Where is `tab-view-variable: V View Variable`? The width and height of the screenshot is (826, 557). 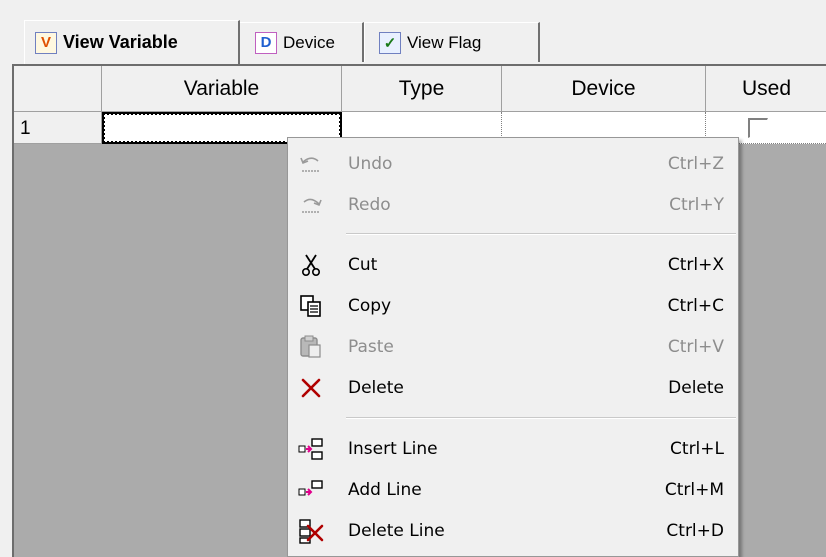 tab-view-variable: V View Variable is located at coordinates (132, 42).